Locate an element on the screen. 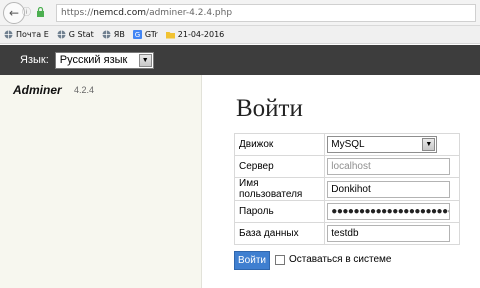  table-row: Пароль ●●●●●●●●●●●●●●●●●●●●●●● is located at coordinates (346, 211).